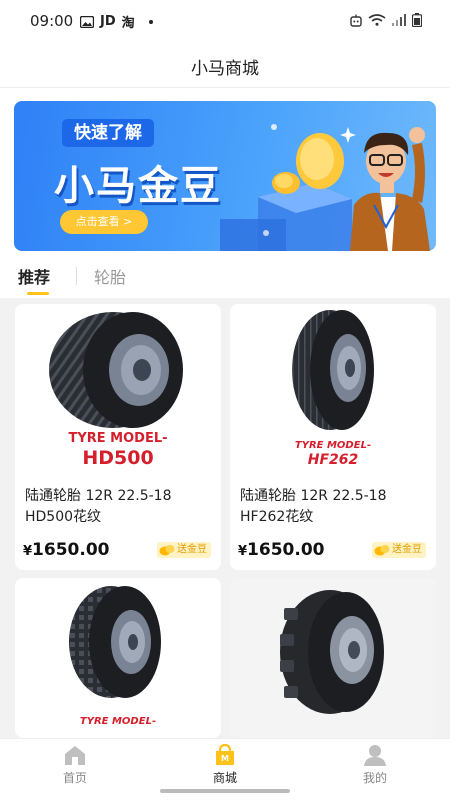 This screenshot has height=800, width=450. Describe the element at coordinates (108, 133) in the screenshot. I see `banner-tag: 快速了解` at that location.